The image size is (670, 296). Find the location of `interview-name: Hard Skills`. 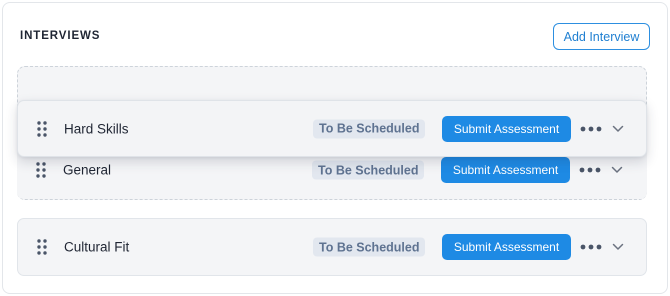

interview-name: Hard Skills is located at coordinates (96, 128).